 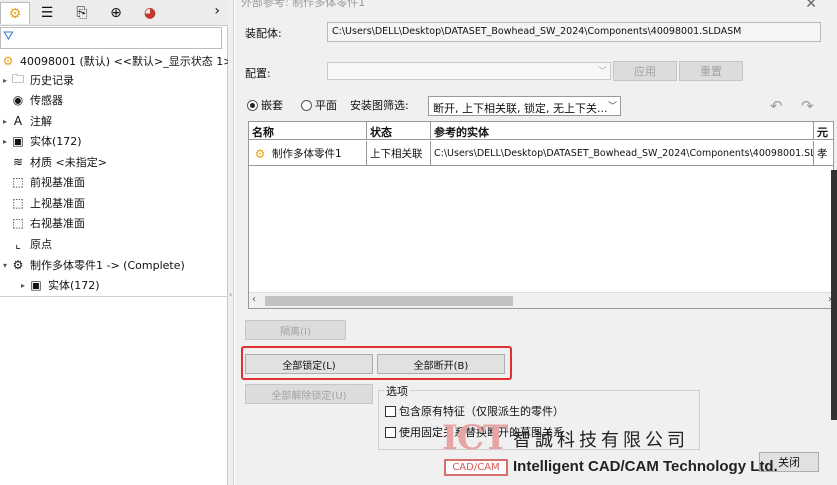 What do you see at coordinates (42, 203) in the screenshot?
I see `tree-item: ⬚ 上视基准面` at bounding box center [42, 203].